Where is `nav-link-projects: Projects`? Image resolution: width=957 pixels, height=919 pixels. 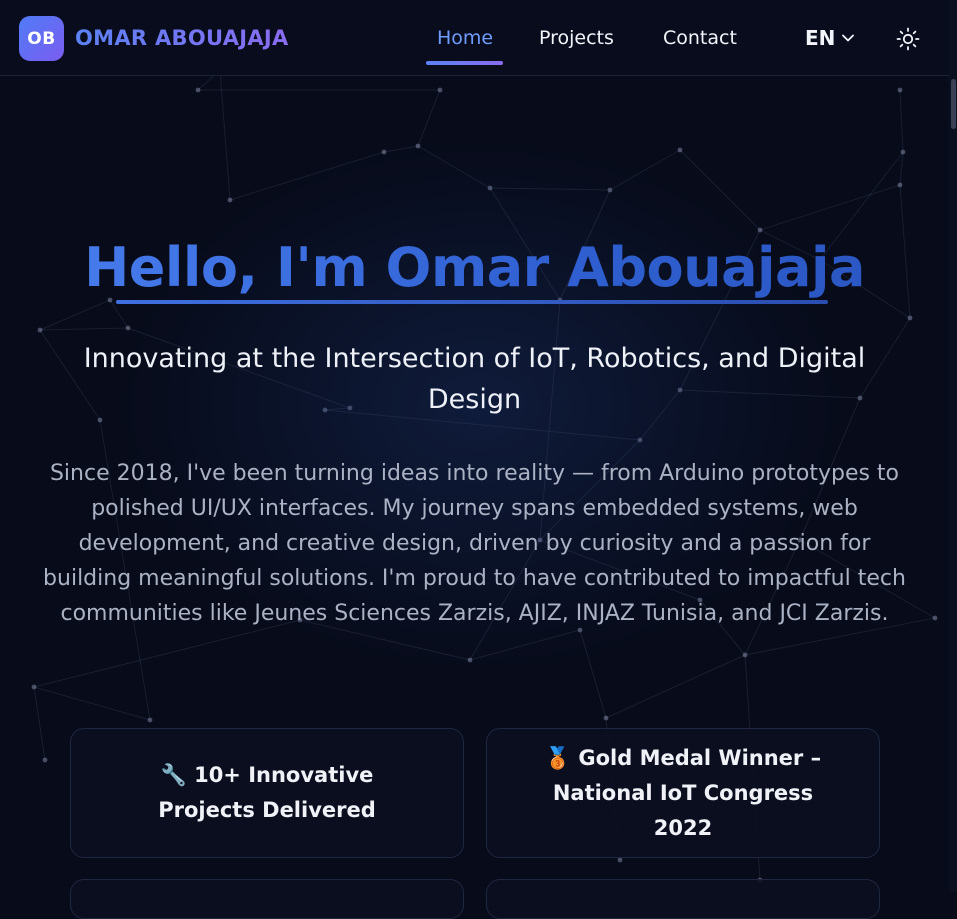
nav-link-projects: Projects is located at coordinates (576, 38).